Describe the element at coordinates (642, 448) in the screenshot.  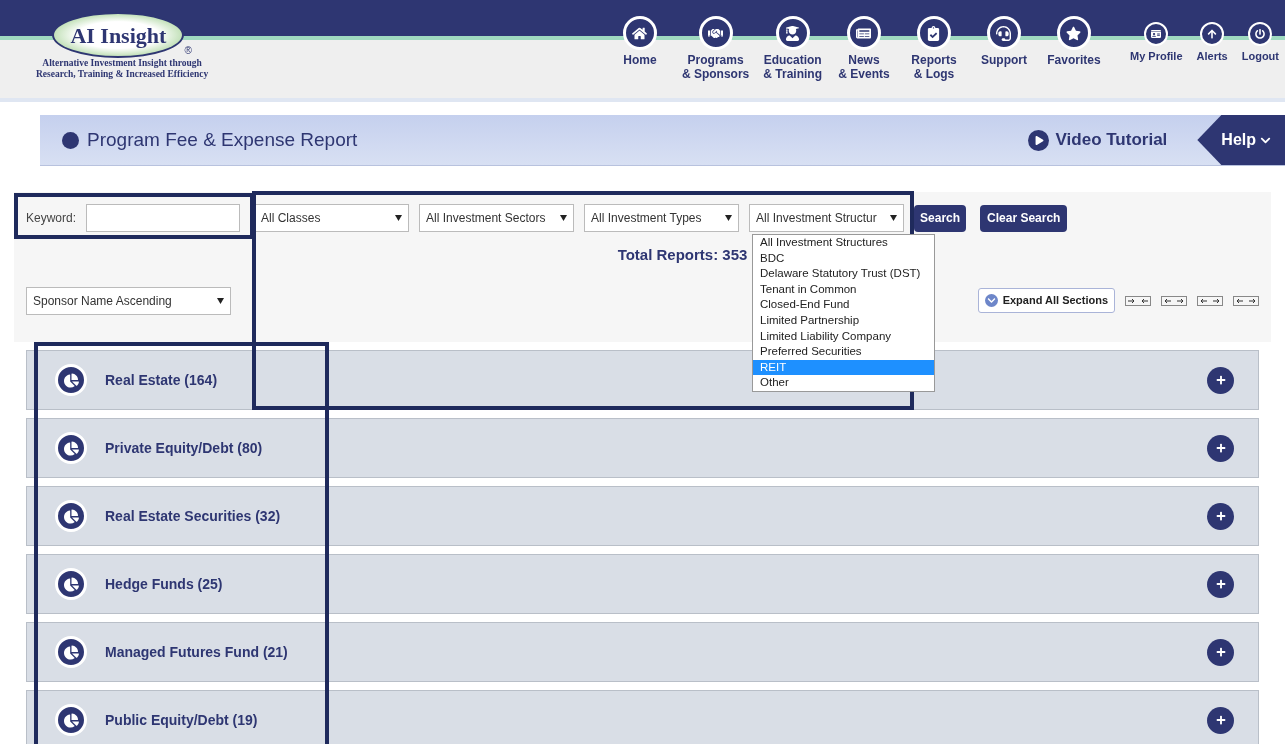
I see `section-row: Private Equity/Debt (80)` at that location.